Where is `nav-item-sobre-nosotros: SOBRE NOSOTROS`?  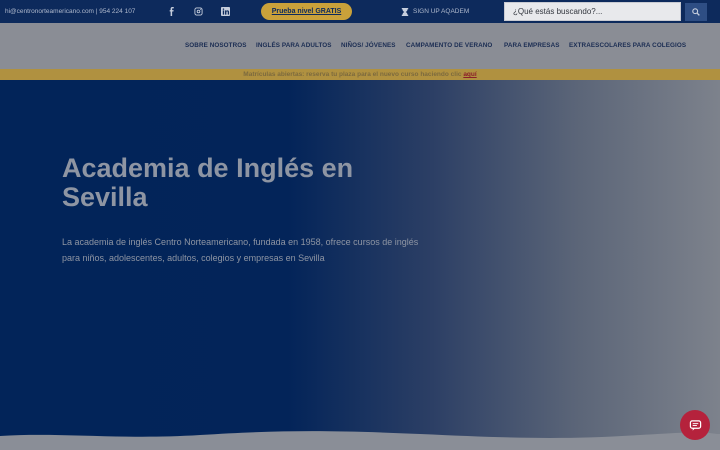 nav-item-sobre-nosotros: SOBRE NOSOTROS is located at coordinates (216, 46).